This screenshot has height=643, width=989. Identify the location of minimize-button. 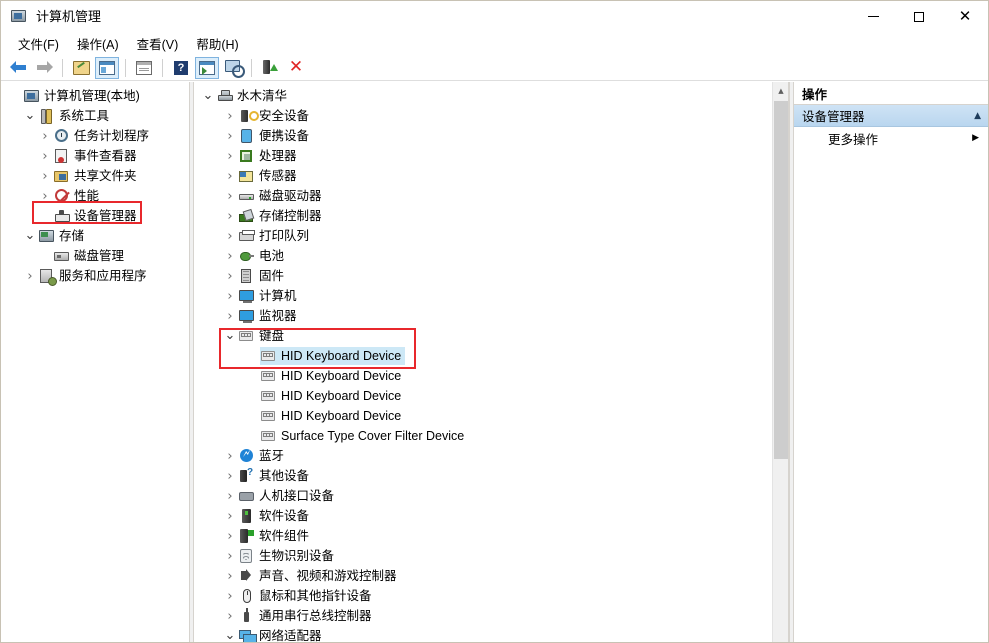
(873, 16).